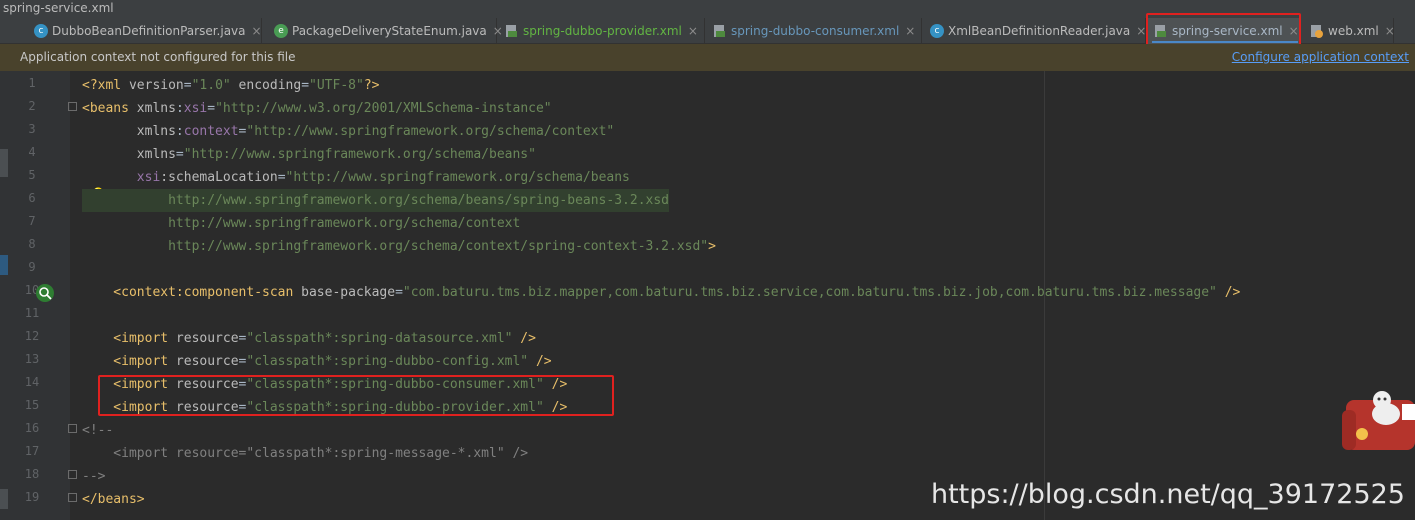  I want to click on line-number: 1, so click(32, 83).